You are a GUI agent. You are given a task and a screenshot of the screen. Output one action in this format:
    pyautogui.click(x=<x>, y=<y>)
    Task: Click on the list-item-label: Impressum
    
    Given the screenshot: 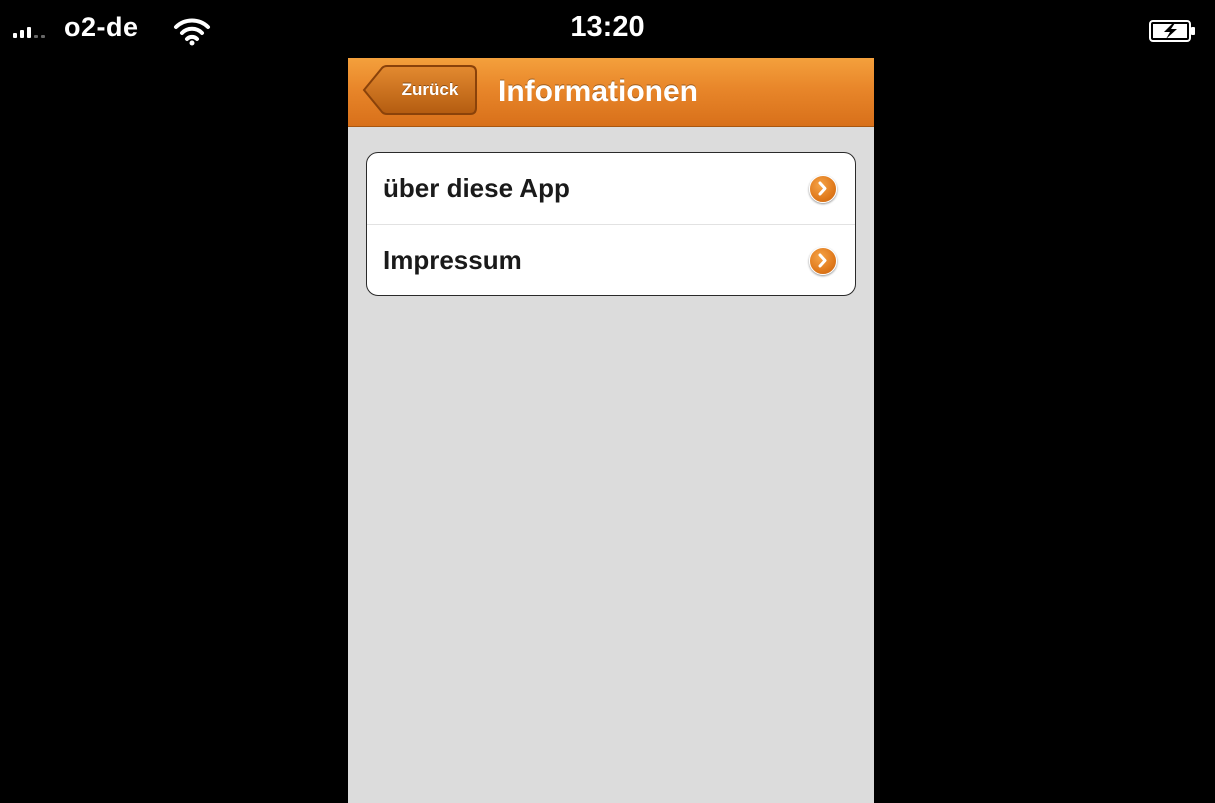 What is the action you would take?
    pyautogui.click(x=452, y=260)
    